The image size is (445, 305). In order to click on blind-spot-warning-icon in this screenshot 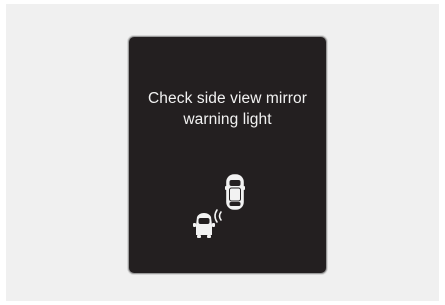, I will do `click(221, 206)`.